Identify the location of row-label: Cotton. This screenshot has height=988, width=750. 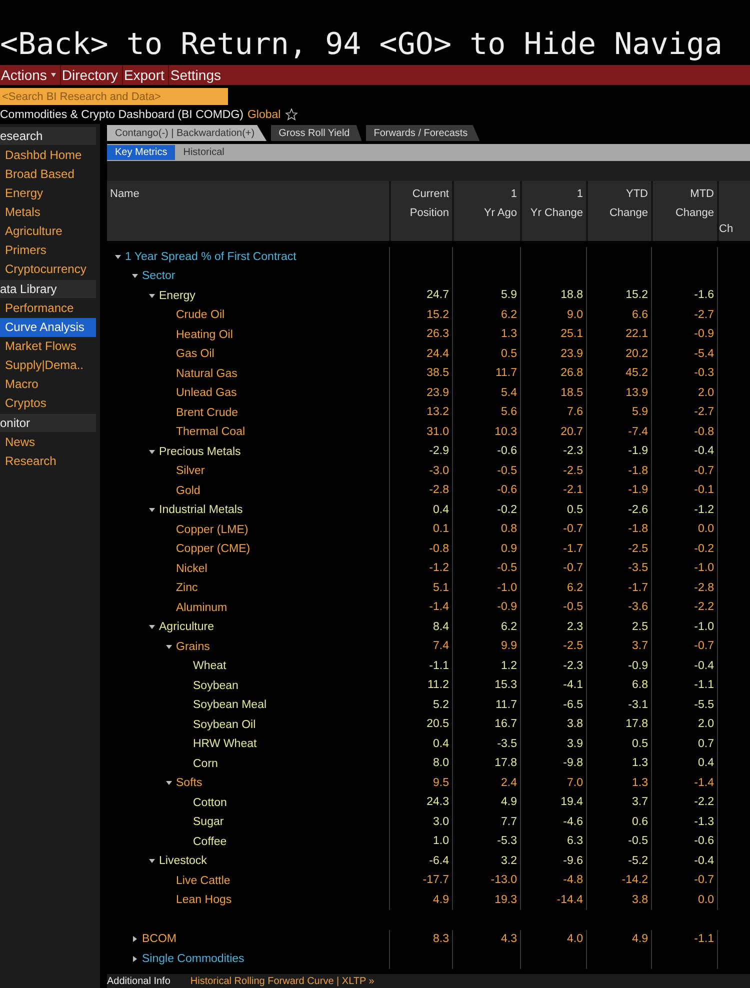
(210, 802).